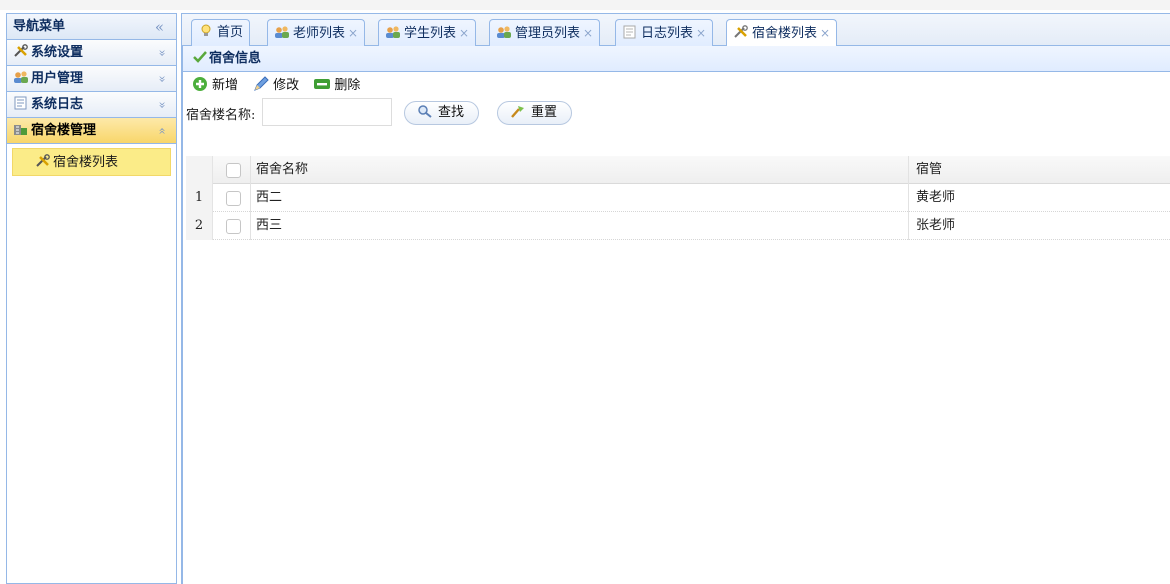 The width and height of the screenshot is (1170, 584). I want to click on add-label: 新增, so click(225, 85).